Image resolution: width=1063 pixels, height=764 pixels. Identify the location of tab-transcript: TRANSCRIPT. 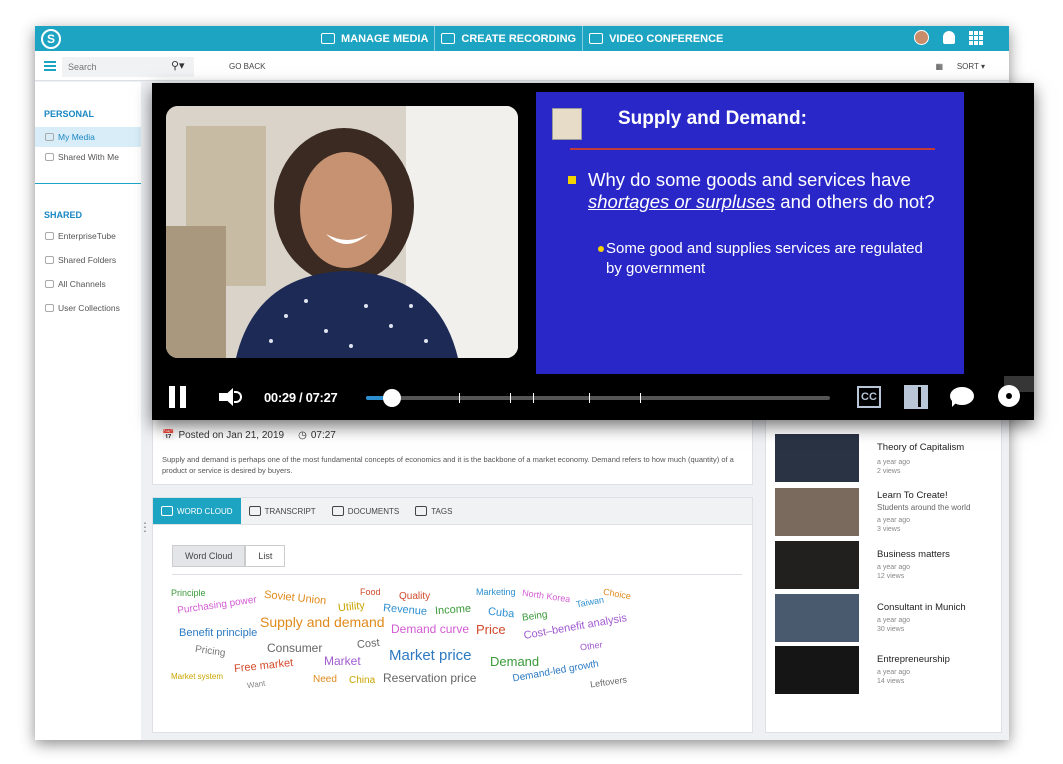
(282, 511).